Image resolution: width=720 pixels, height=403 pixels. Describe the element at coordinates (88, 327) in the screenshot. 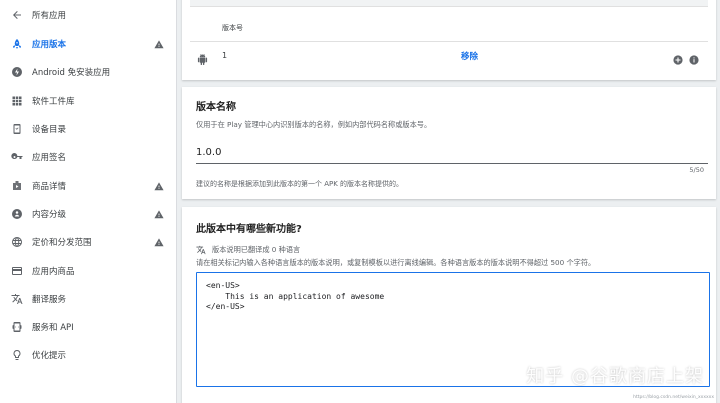

I see `sidebar-item: 服务和 API` at that location.